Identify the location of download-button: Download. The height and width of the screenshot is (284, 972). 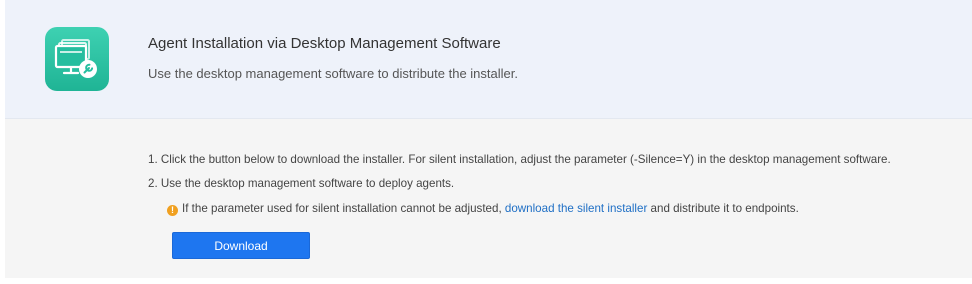
(241, 245).